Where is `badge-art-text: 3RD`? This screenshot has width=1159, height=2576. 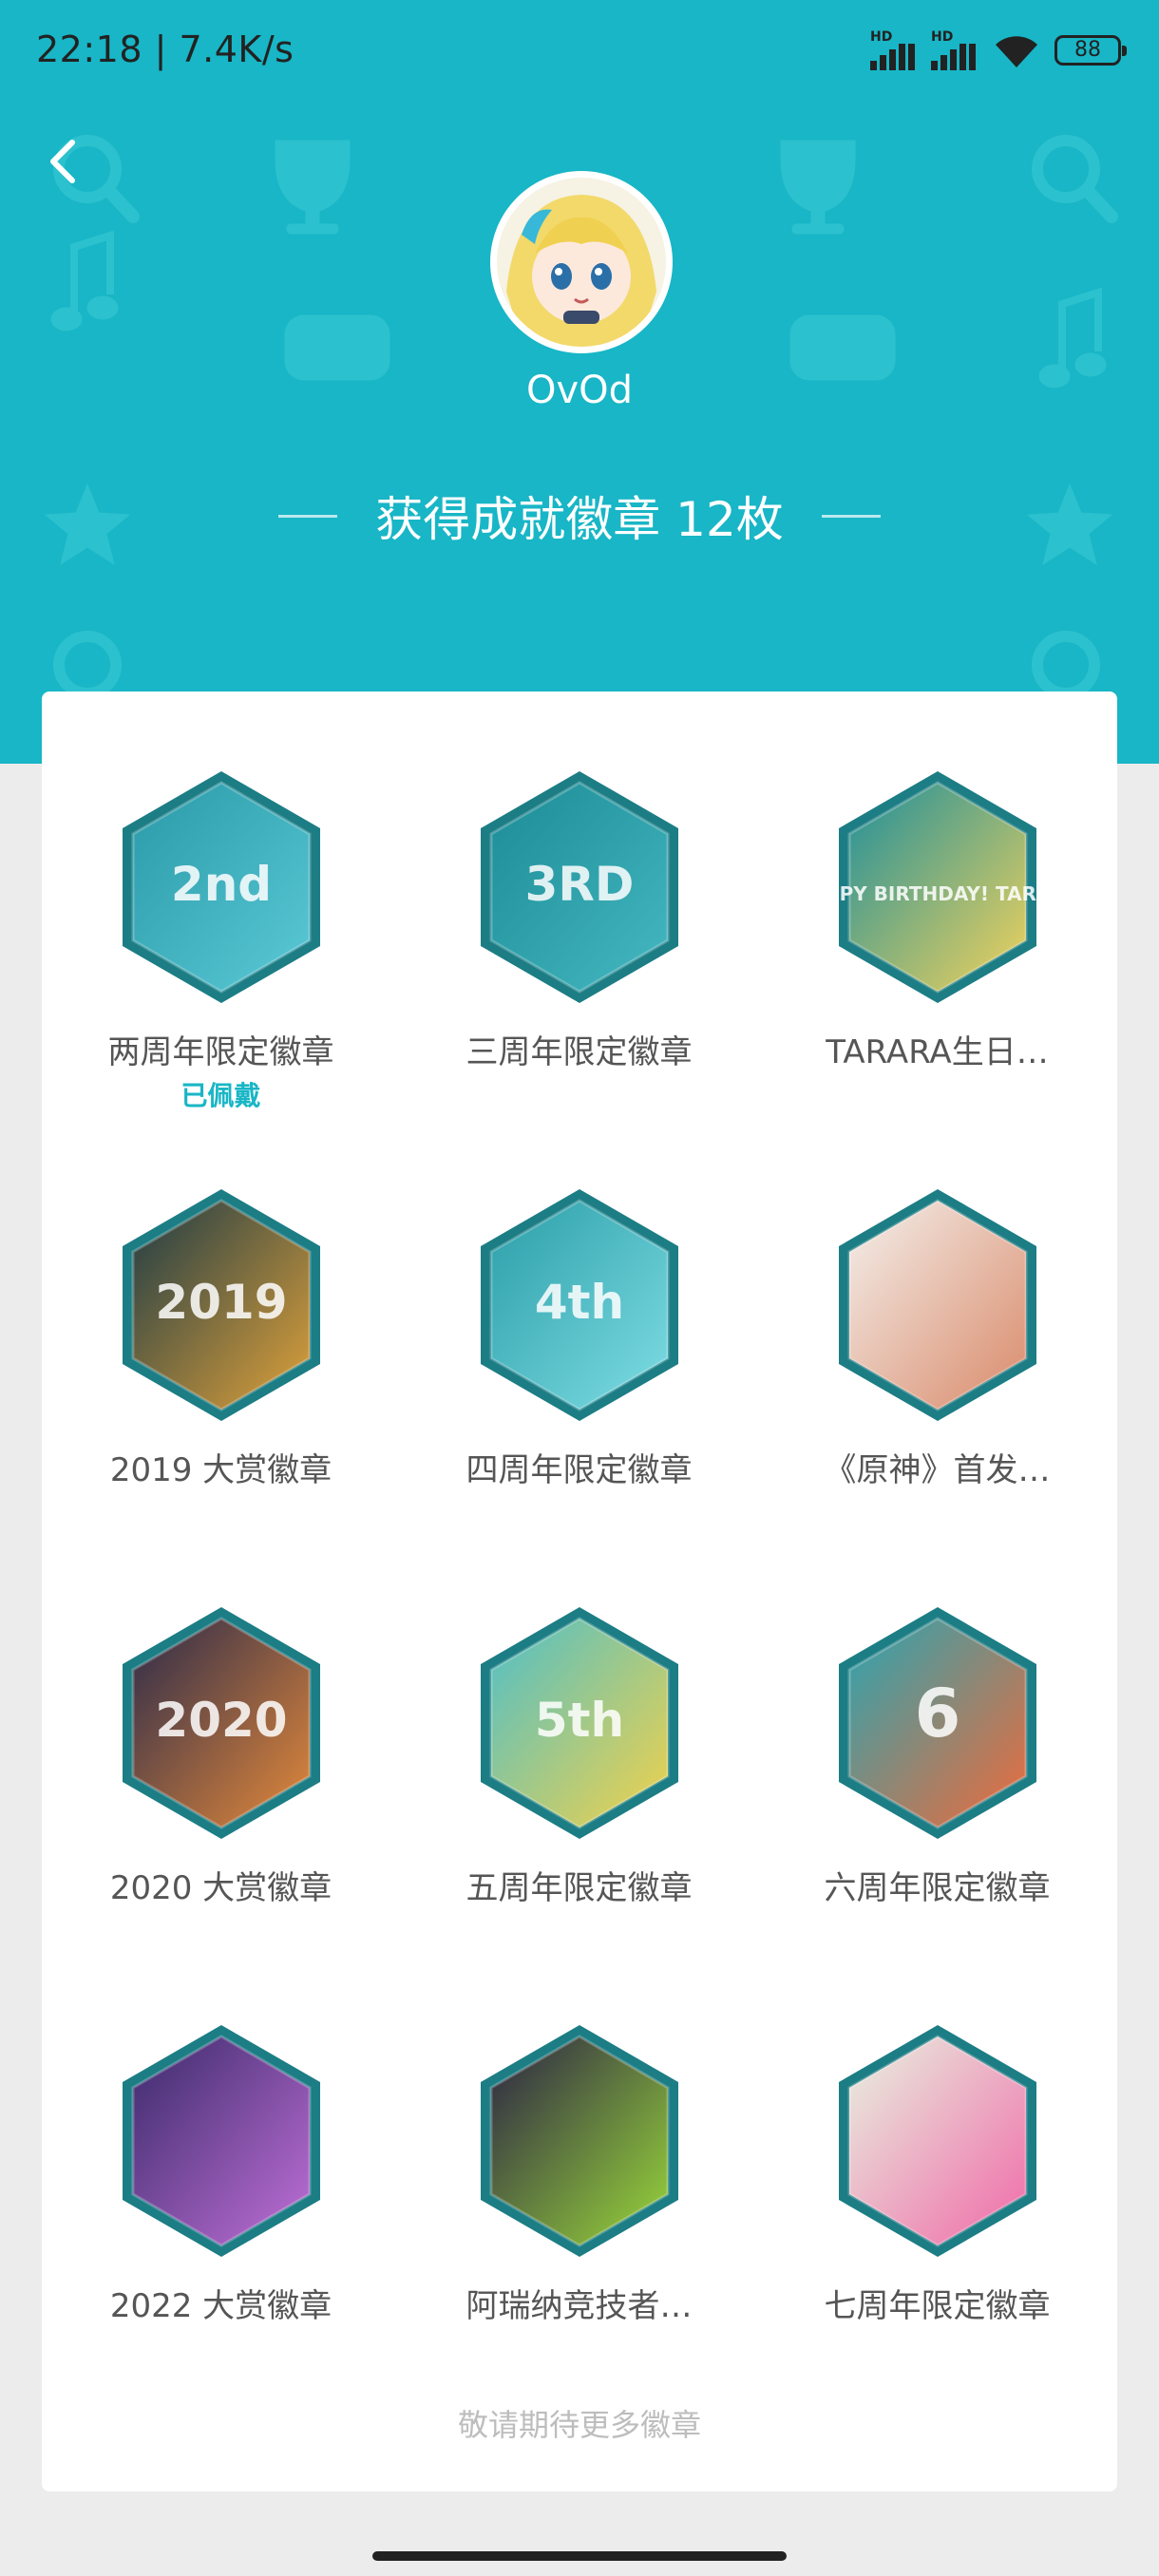
badge-art-text: 3RD is located at coordinates (580, 884).